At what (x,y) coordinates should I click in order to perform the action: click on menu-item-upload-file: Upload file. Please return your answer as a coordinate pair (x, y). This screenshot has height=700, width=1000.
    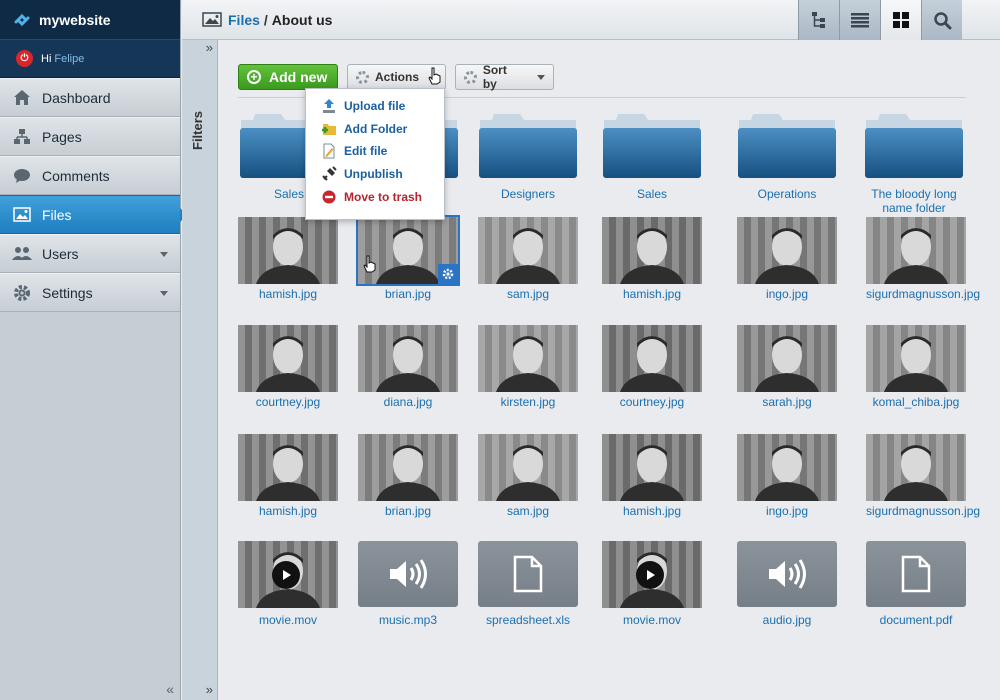
    Looking at the image, I should click on (375, 106).